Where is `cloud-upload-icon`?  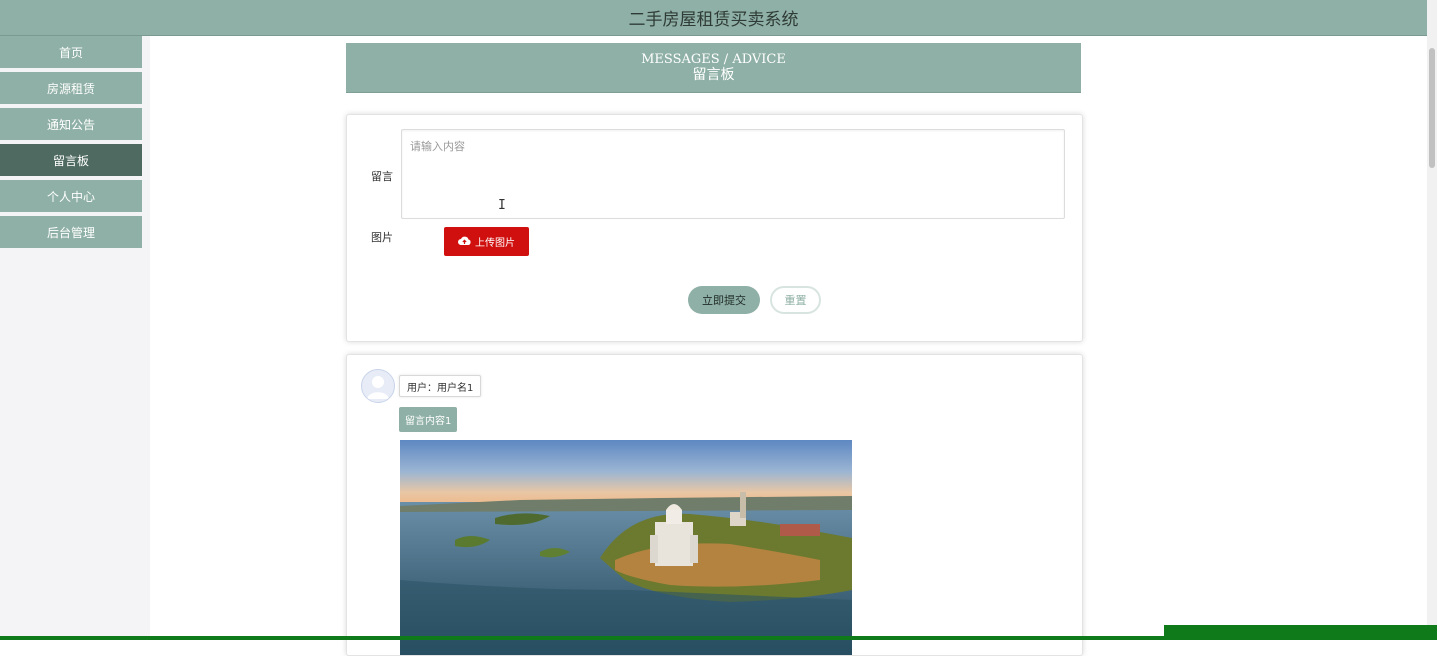 cloud-upload-icon is located at coordinates (464, 242).